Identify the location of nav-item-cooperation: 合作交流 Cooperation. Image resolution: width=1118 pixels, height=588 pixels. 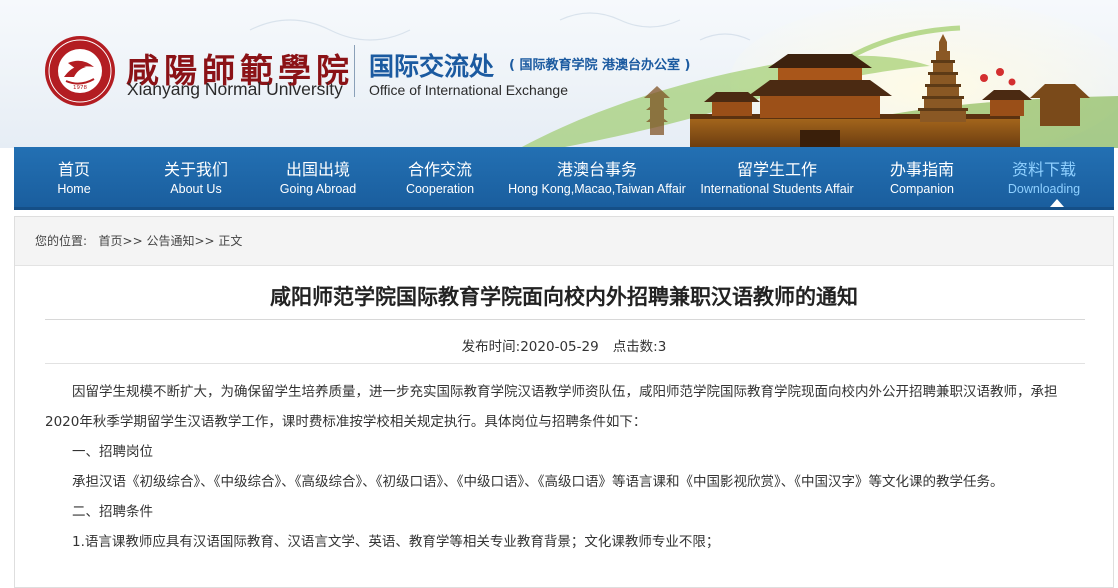
(440, 177).